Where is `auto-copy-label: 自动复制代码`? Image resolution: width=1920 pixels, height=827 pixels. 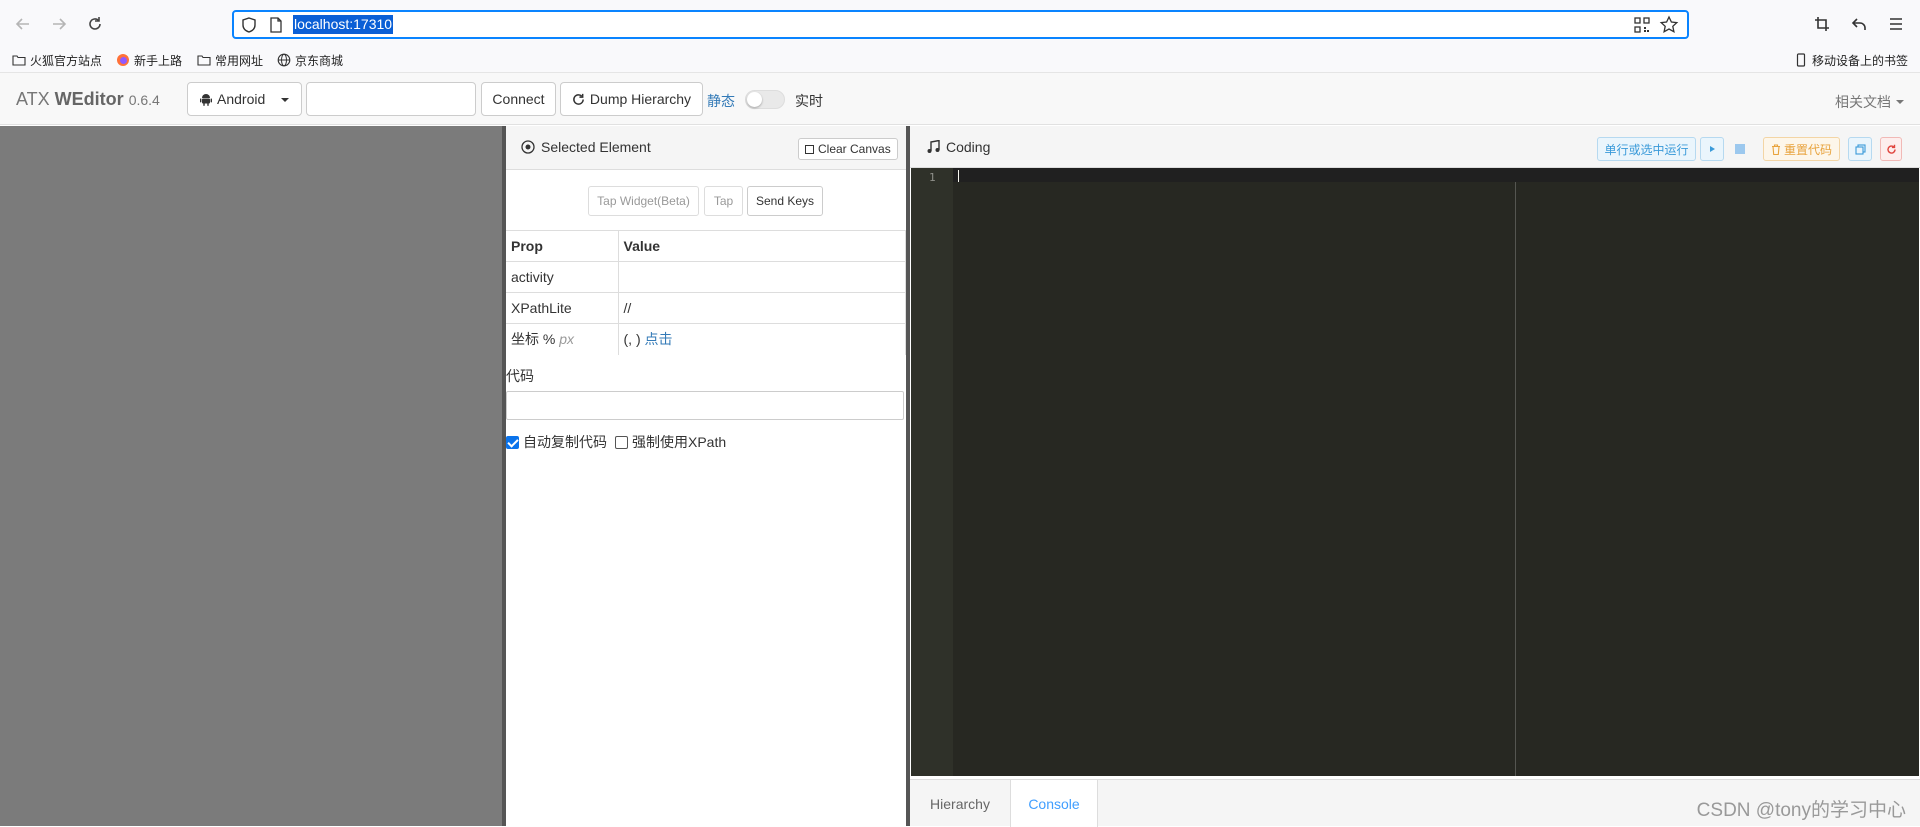
auto-copy-label: 自动复制代码 is located at coordinates (565, 442).